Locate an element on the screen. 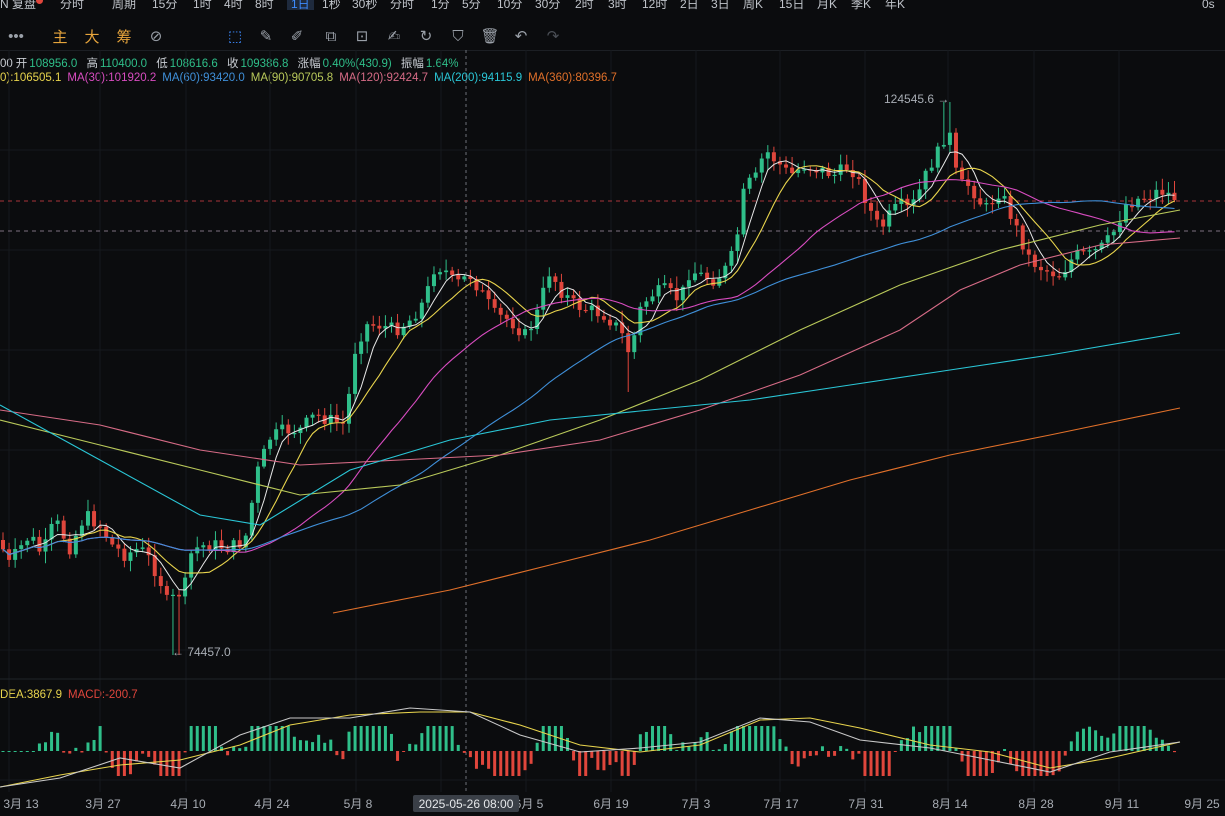 The width and height of the screenshot is (1225, 816). x-axis-label: 7月 17 is located at coordinates (781, 804).